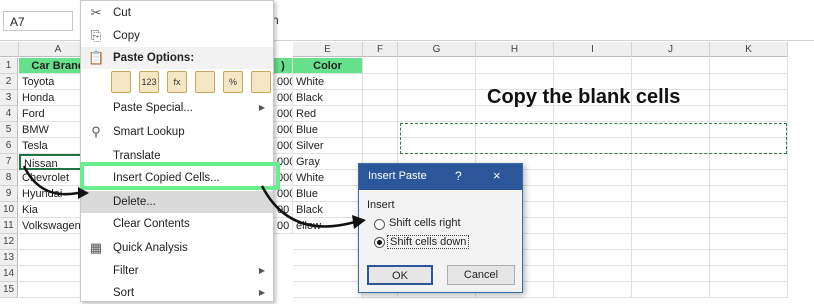 This screenshot has width=814, height=304. I want to click on annotation-arrows, so click(194, 197).